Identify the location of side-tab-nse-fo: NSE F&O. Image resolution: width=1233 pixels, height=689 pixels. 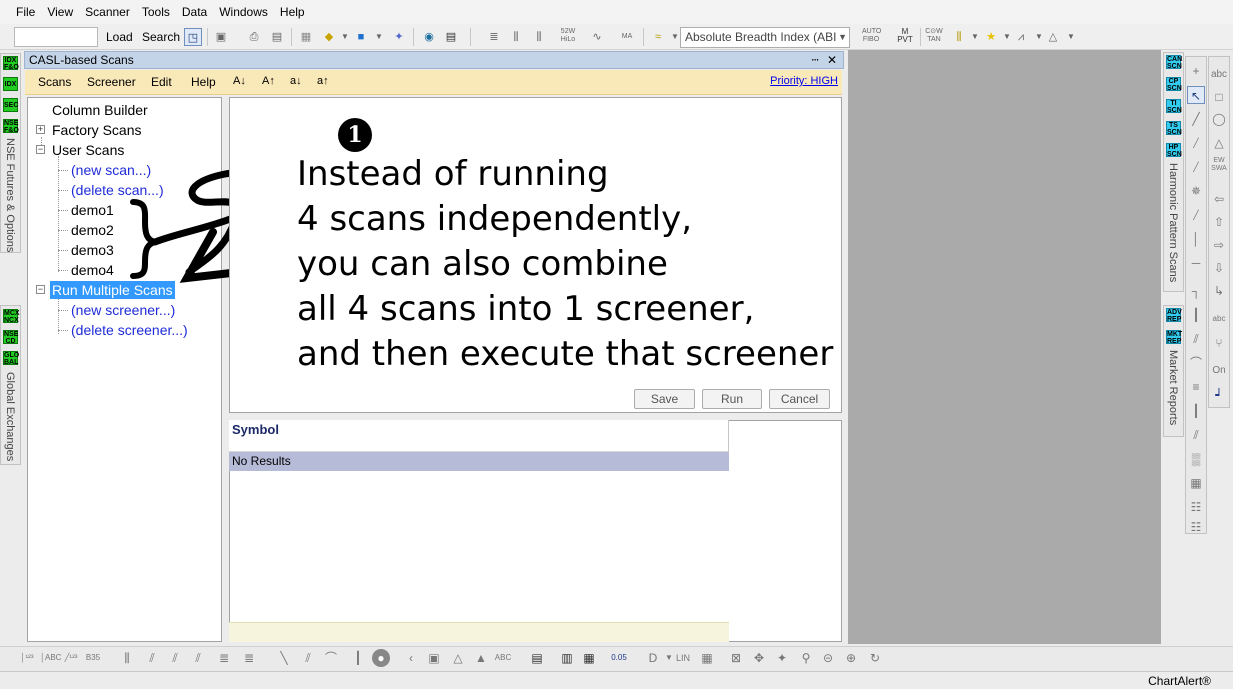
(11, 126).